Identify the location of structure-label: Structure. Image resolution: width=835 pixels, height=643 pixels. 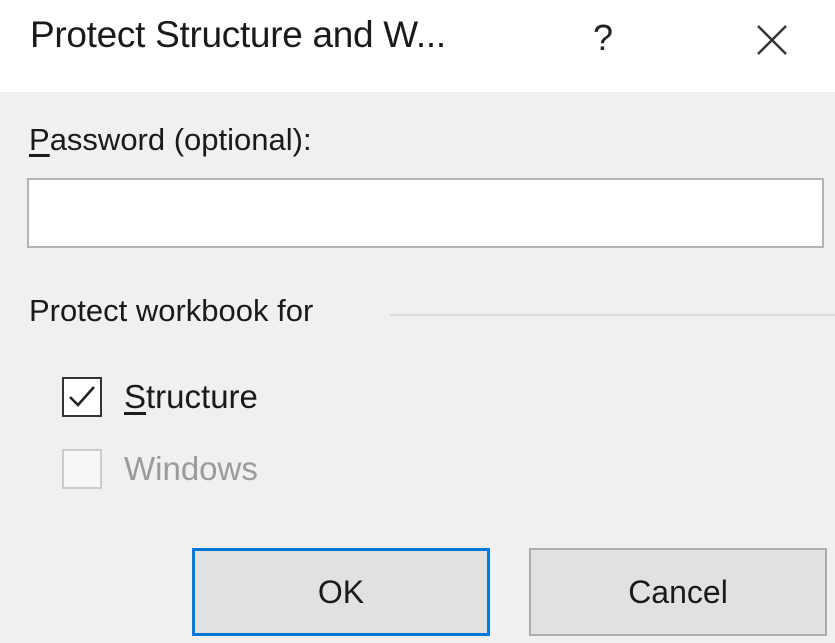
(191, 397).